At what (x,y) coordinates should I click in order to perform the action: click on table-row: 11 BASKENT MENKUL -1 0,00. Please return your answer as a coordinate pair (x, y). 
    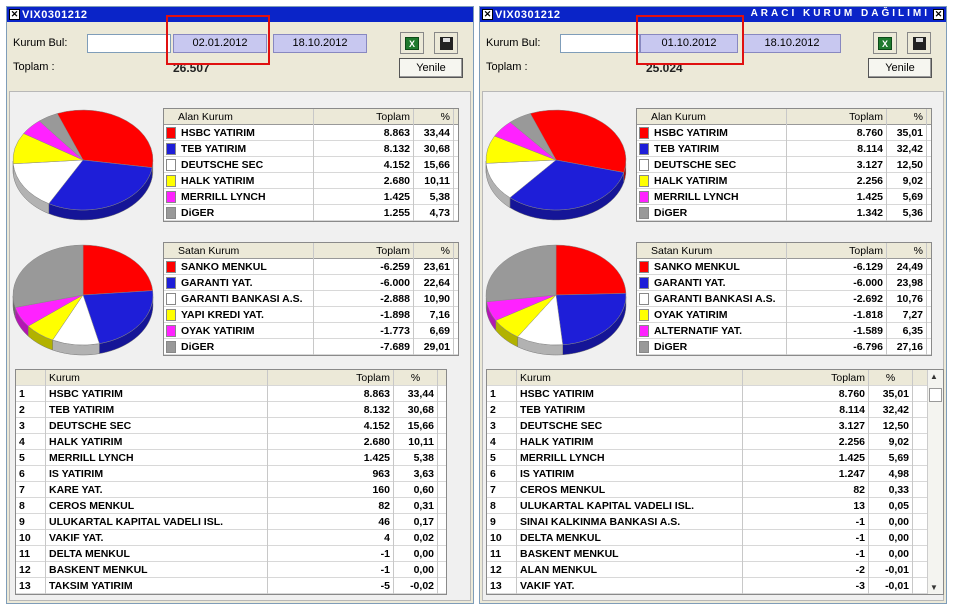
    Looking at the image, I should click on (715, 553).